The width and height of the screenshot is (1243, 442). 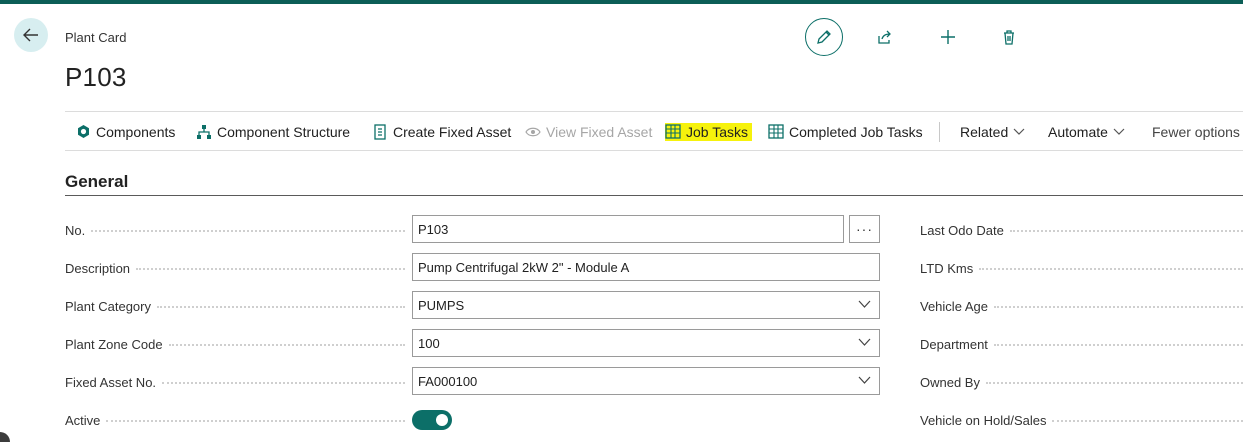 I want to click on hexagon-icon, so click(x=83, y=132).